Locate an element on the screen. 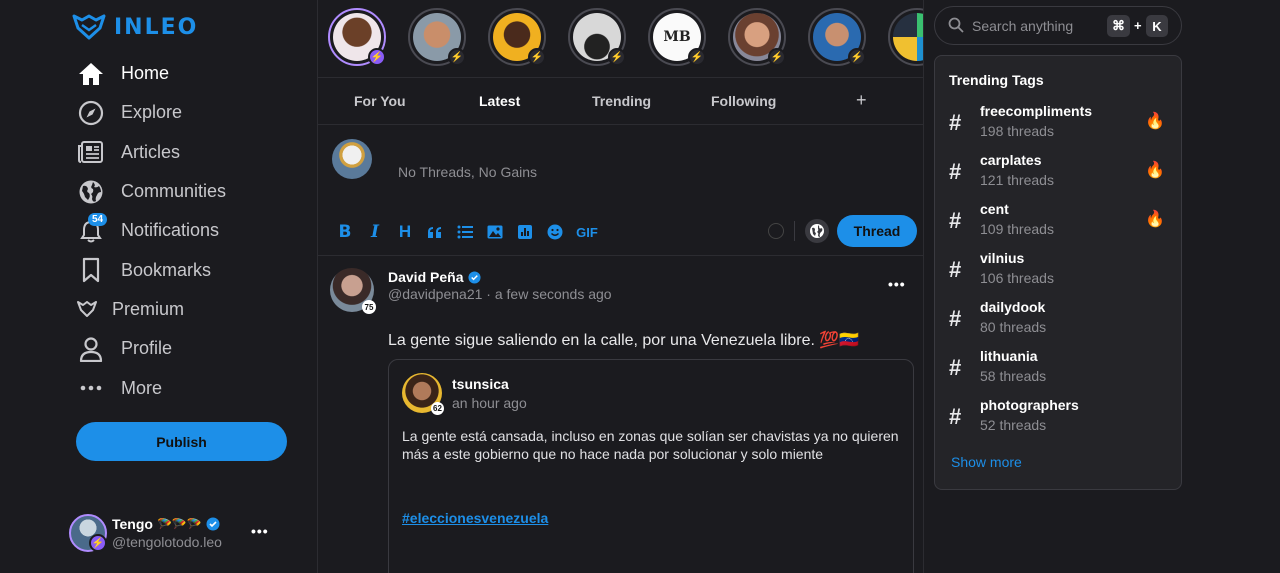 The width and height of the screenshot is (1280, 573). feed-tabs: For You Latest Trending Following + is located at coordinates (620, 101).